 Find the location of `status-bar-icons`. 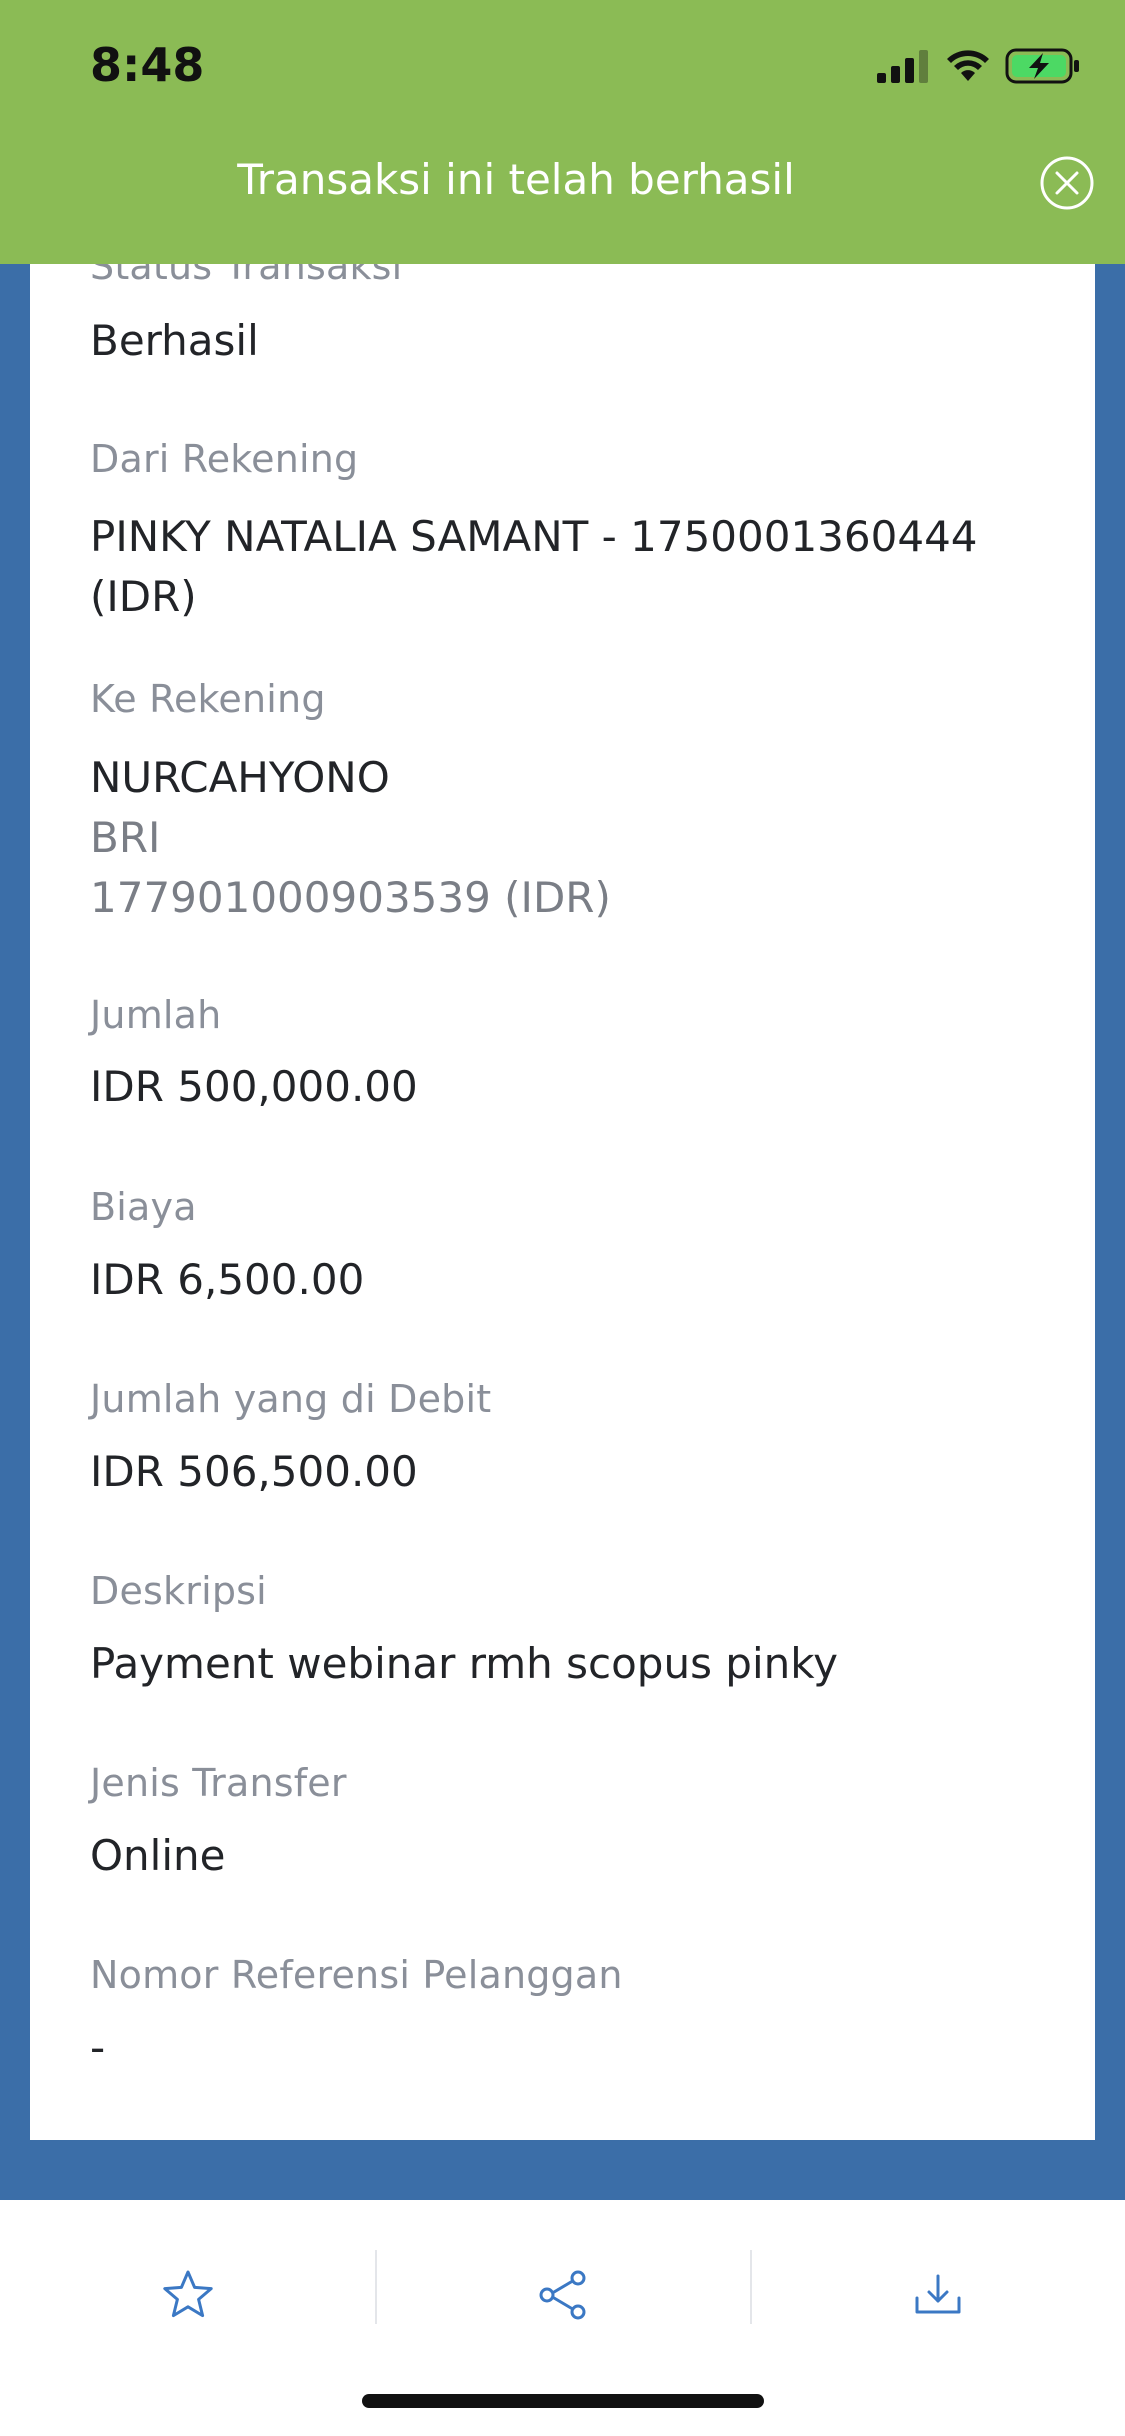

status-bar-icons is located at coordinates (979, 68).